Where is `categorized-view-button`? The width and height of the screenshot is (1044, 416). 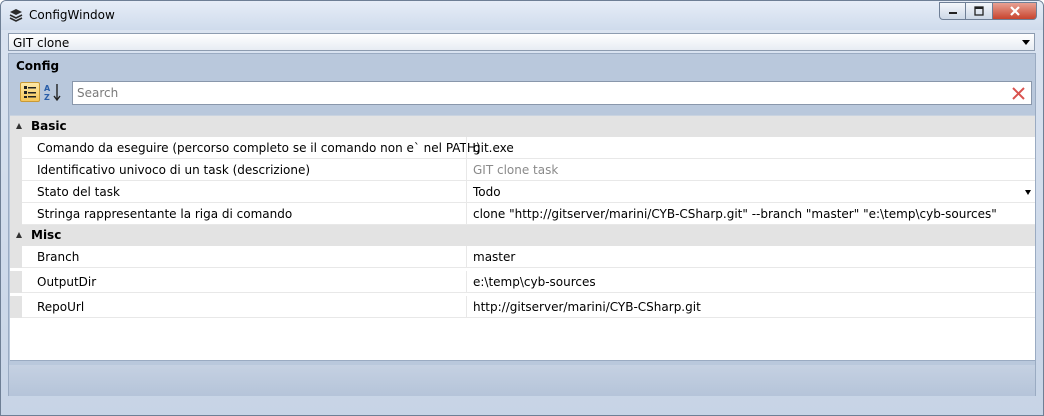 categorized-view-button is located at coordinates (30, 92).